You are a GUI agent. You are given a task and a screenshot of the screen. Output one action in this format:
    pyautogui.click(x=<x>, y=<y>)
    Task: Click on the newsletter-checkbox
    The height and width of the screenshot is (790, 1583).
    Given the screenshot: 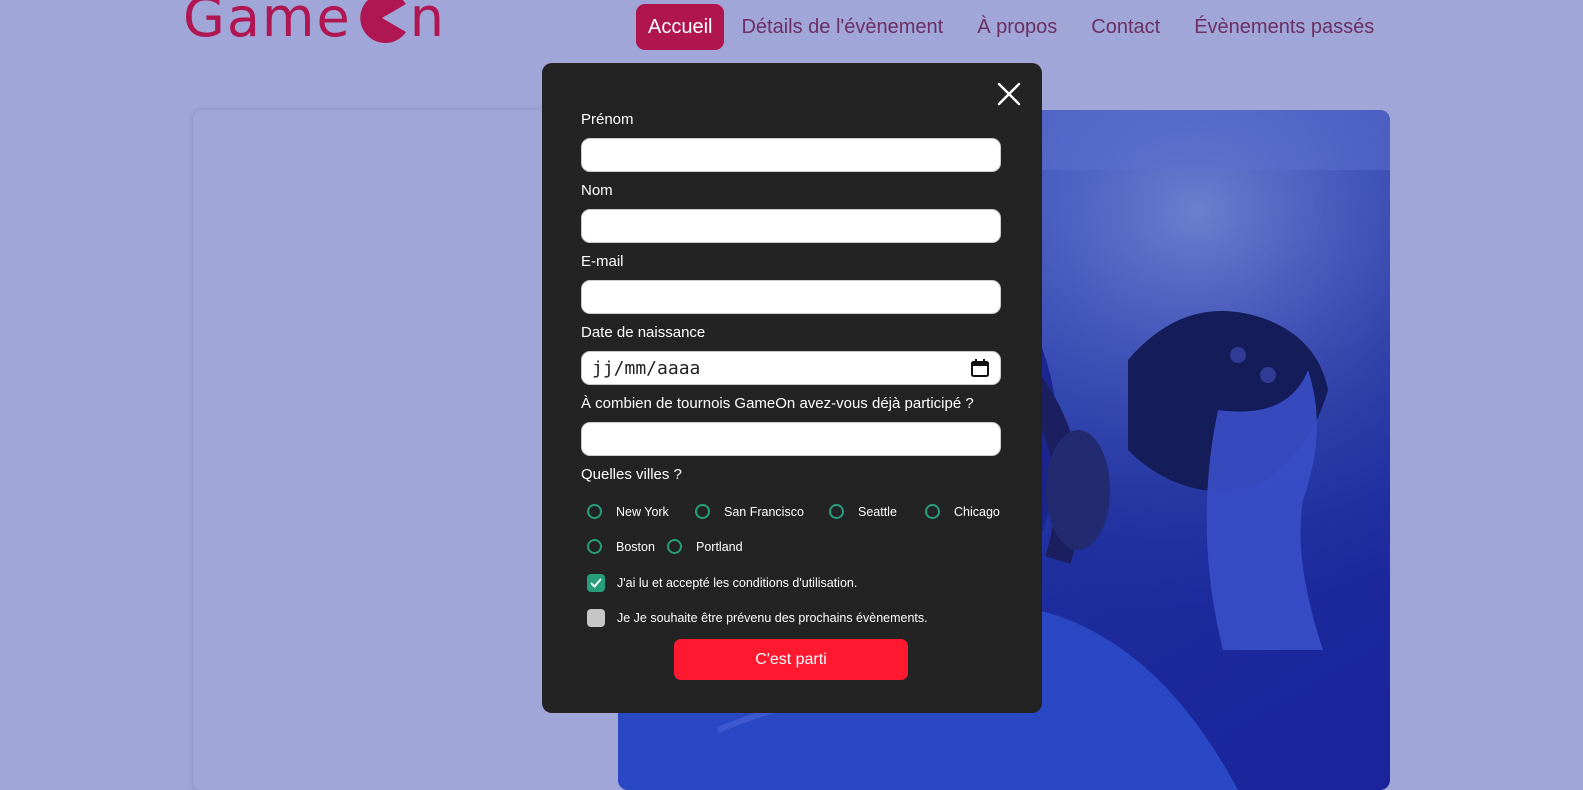 What is the action you would take?
    pyautogui.click(x=596, y=618)
    